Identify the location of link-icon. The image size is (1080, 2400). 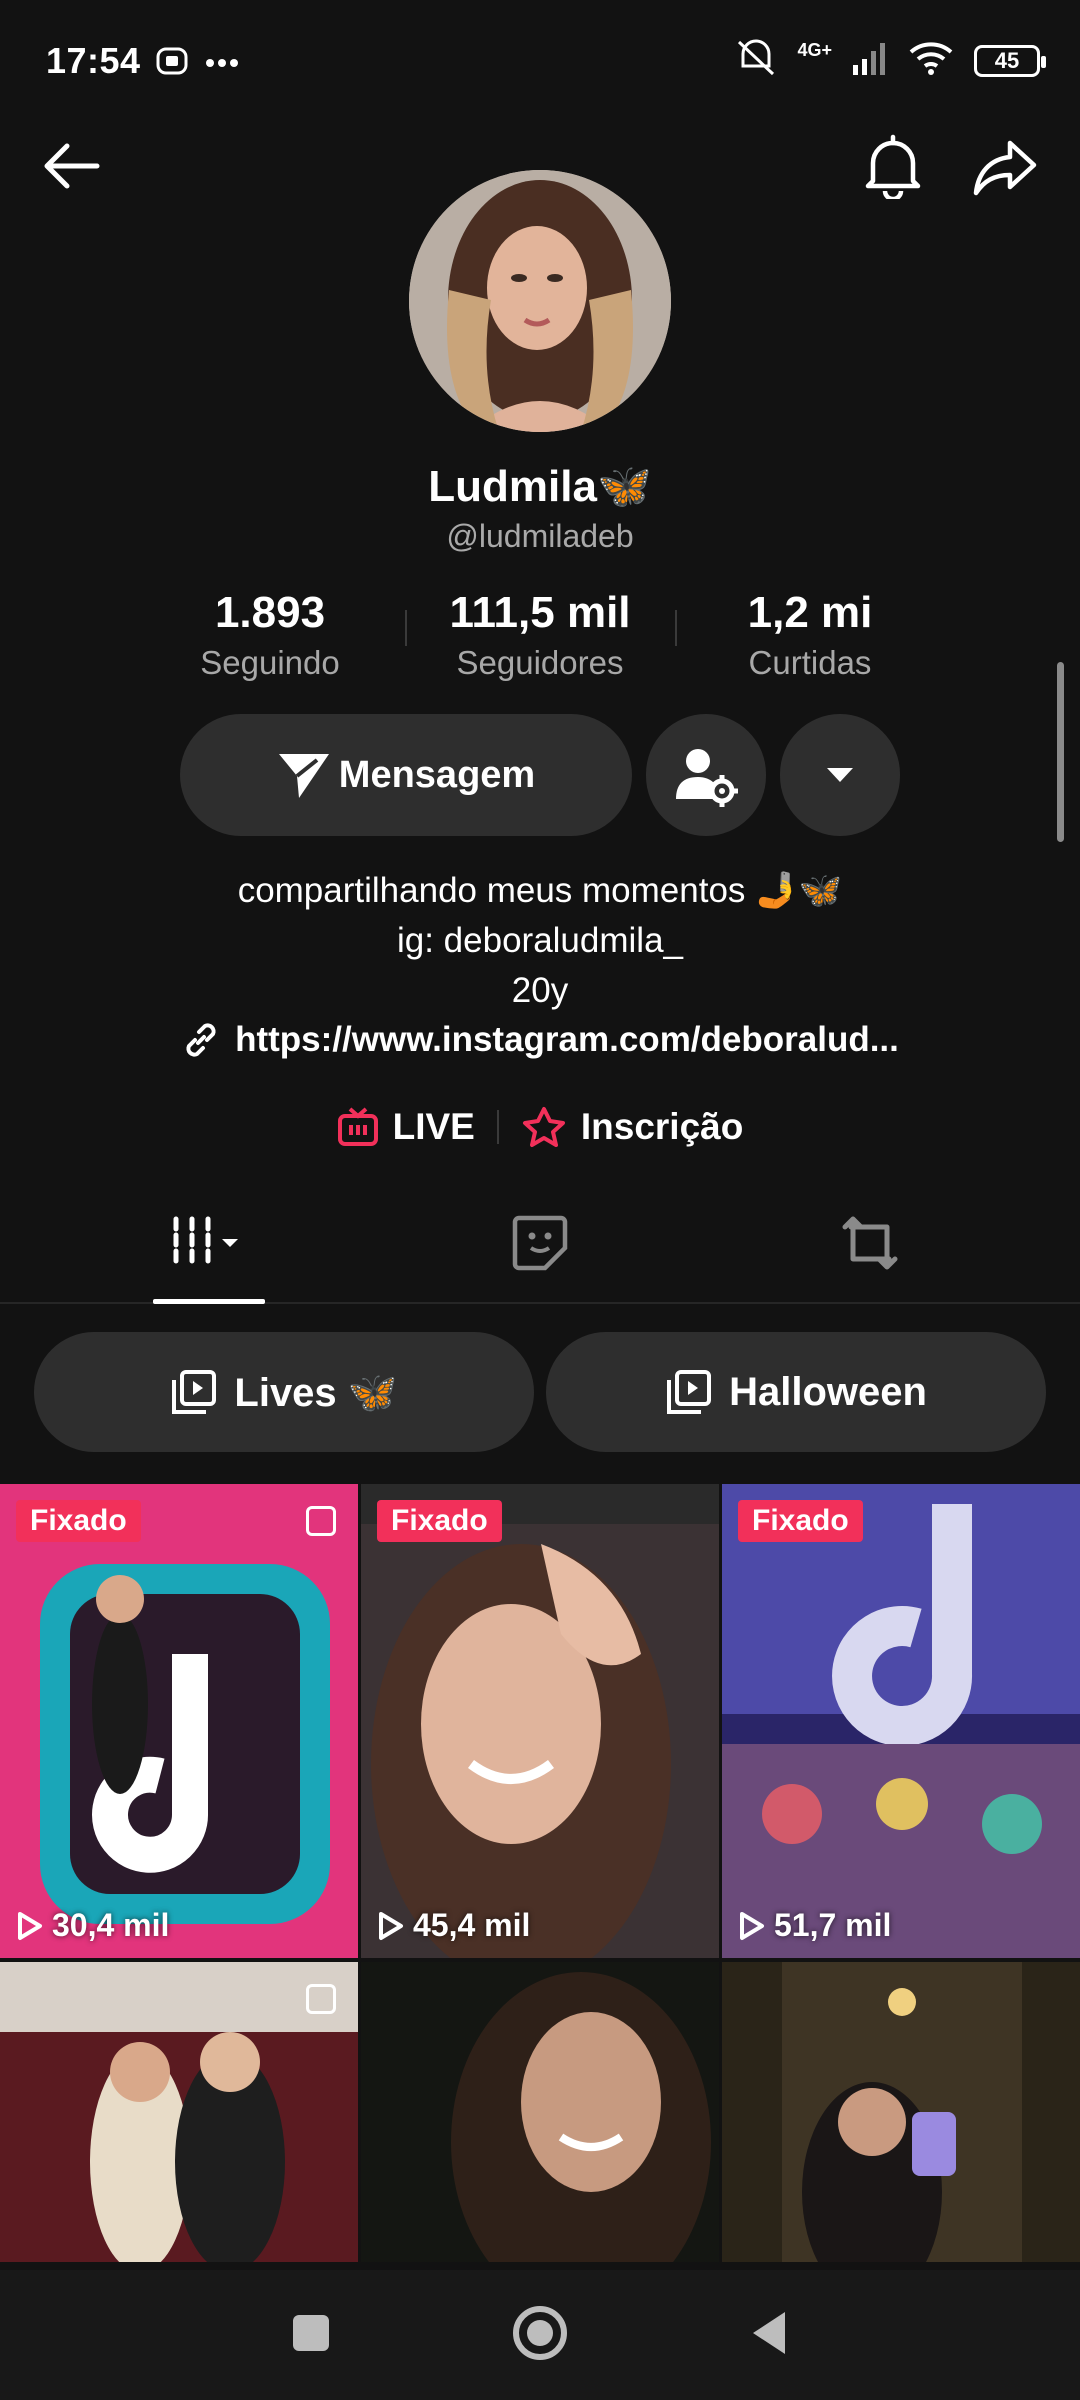
(201, 1040).